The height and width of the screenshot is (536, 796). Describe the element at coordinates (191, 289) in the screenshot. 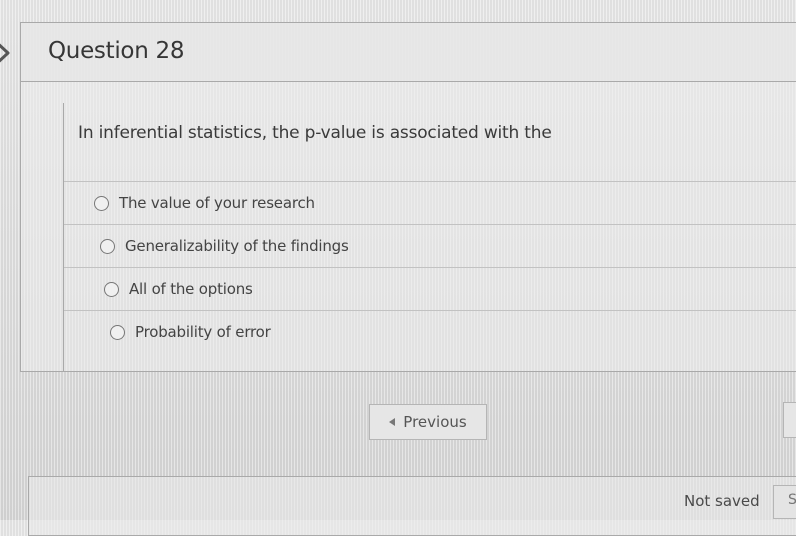

I see `answer-label: All of the options` at that location.